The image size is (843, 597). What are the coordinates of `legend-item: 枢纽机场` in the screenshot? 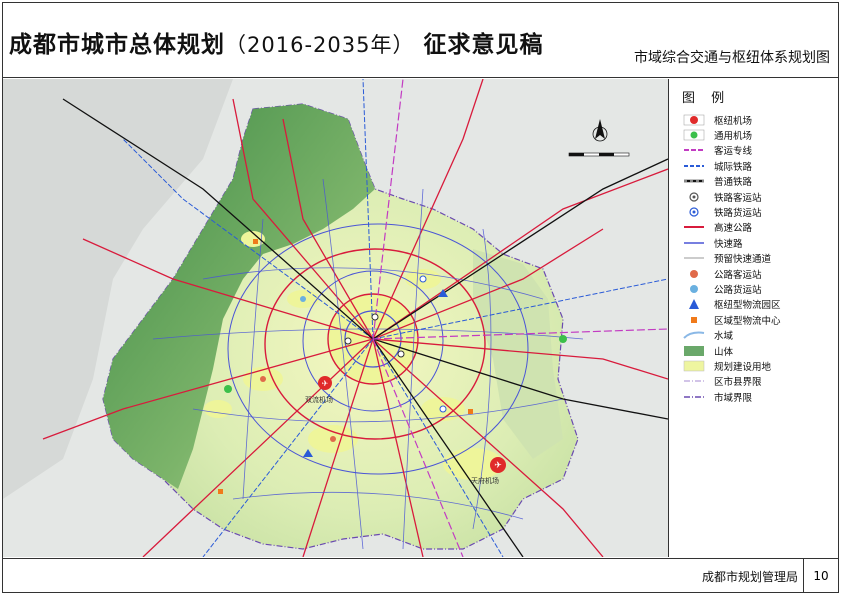 It's located at (759, 119).